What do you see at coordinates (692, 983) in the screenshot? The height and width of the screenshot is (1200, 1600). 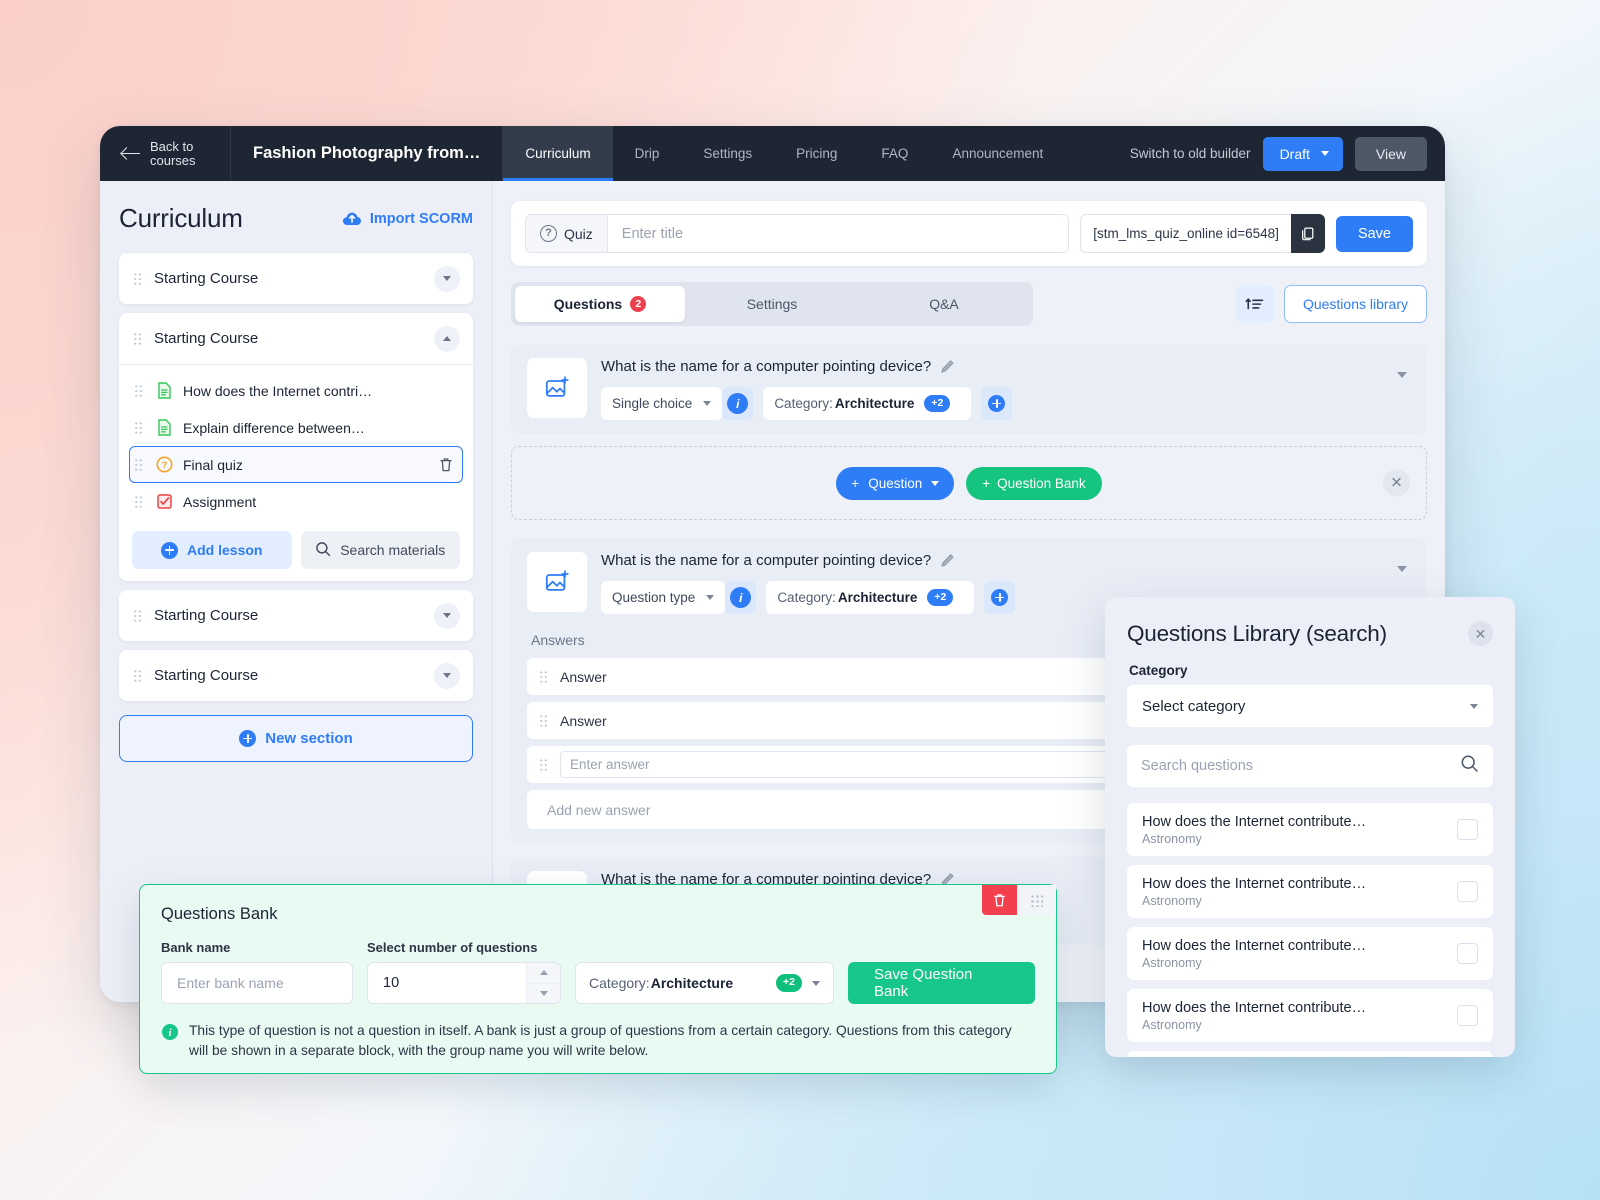 I see `category-value: Architecture` at bounding box center [692, 983].